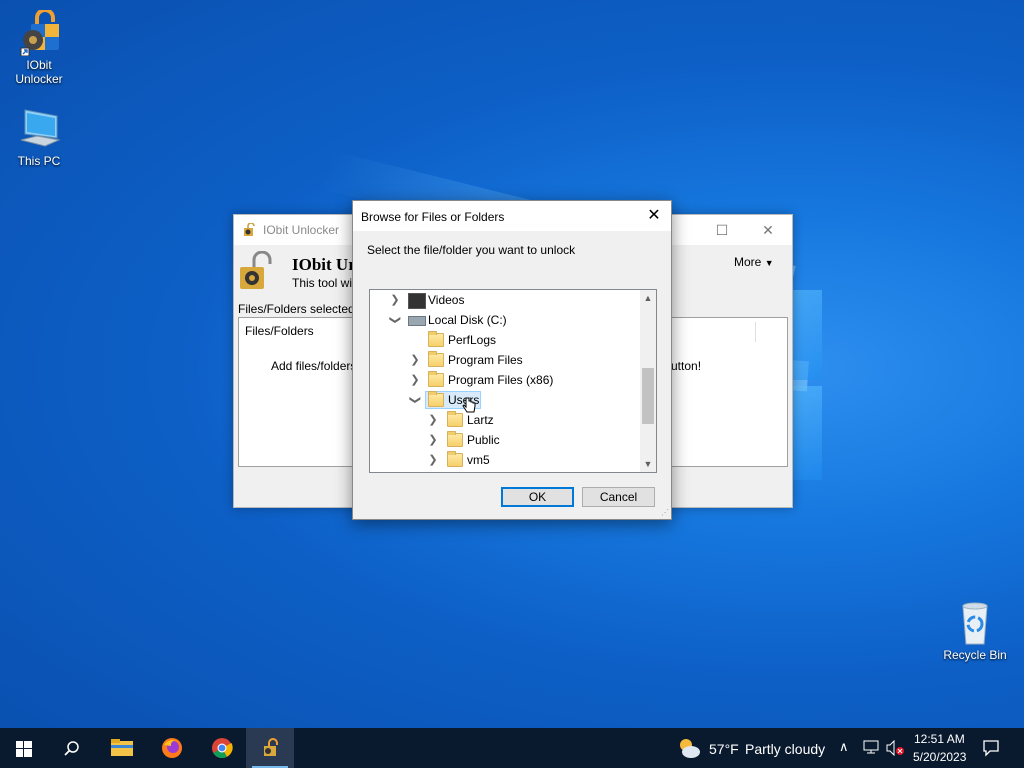 The image size is (1024, 768). I want to click on taskbar: 57°F Partly cloudy ∧ 12:51 AM 5/20/2023, so click(512, 748).